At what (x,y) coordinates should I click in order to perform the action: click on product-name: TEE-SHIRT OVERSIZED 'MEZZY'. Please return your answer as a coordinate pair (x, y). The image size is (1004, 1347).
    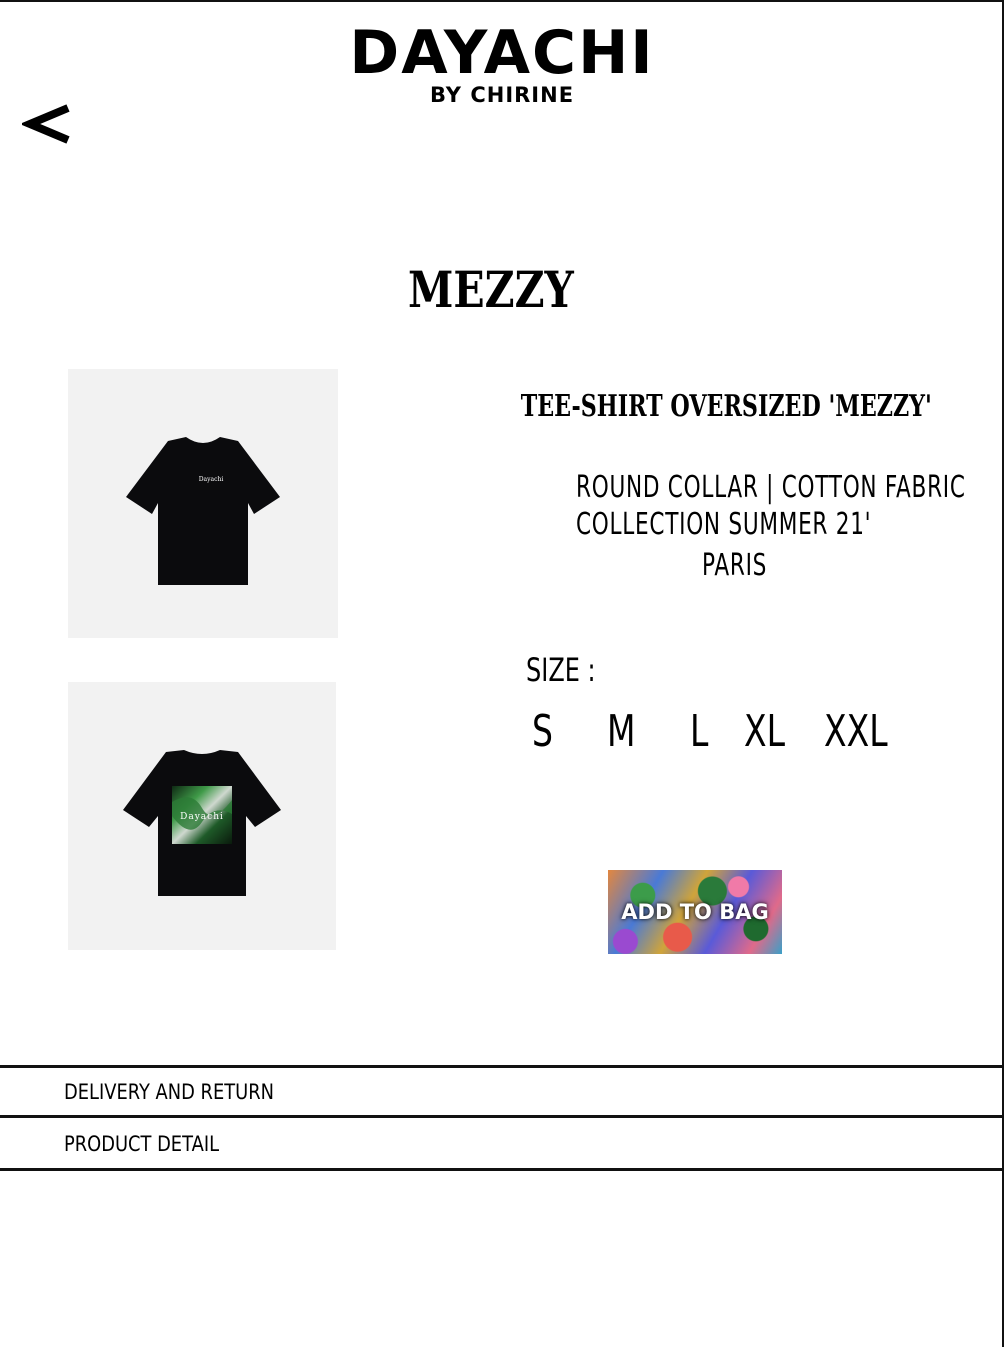
    Looking at the image, I should click on (726, 406).